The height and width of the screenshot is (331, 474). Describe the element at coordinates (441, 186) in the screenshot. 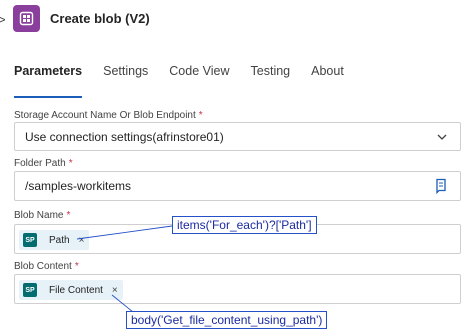

I see `file-picker-icon` at that location.